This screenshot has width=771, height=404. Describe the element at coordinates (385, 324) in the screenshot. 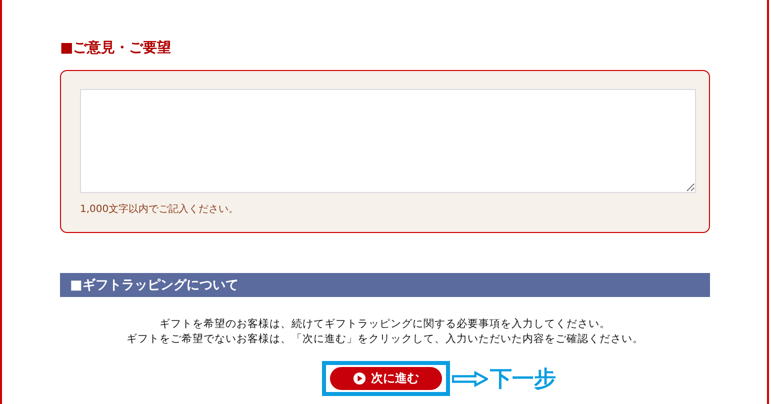

I see `instruction-text: ギフトを希望のお客様は、続けてギフトラッピングに関する必要事項を入力してください。` at that location.